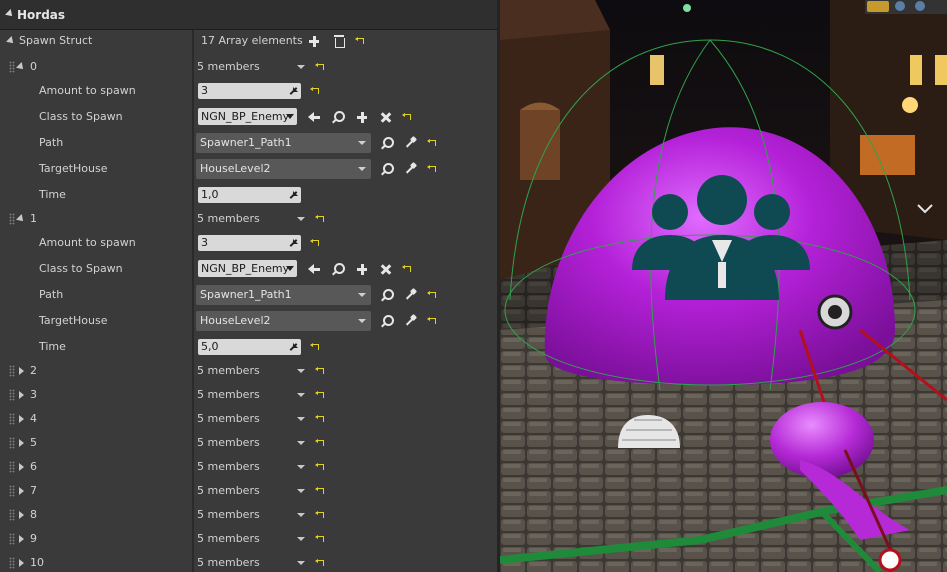 The width and height of the screenshot is (947, 572). Describe the element at coordinates (314, 41) in the screenshot. I see `add-element-icon` at that location.